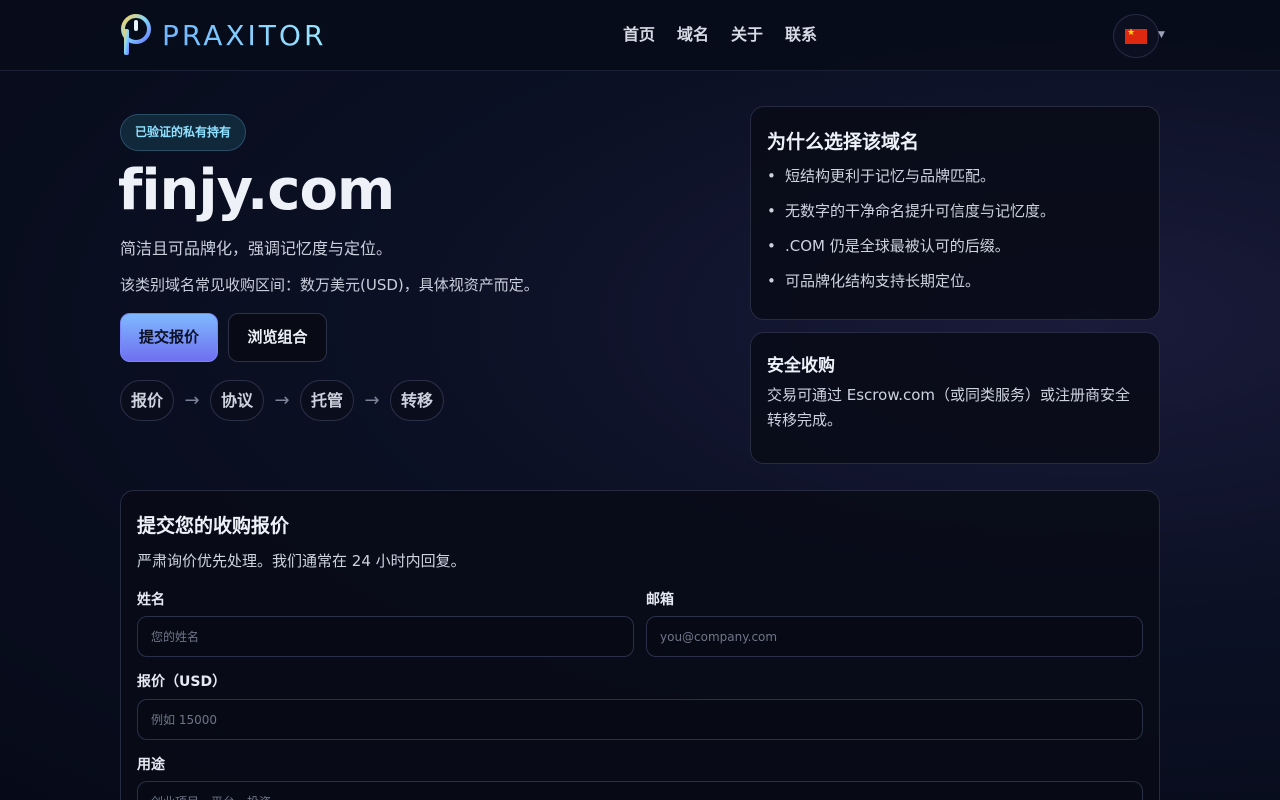 The width and height of the screenshot is (1280, 800). What do you see at coordinates (237, 400) in the screenshot?
I see `step-agreement: 协议` at bounding box center [237, 400].